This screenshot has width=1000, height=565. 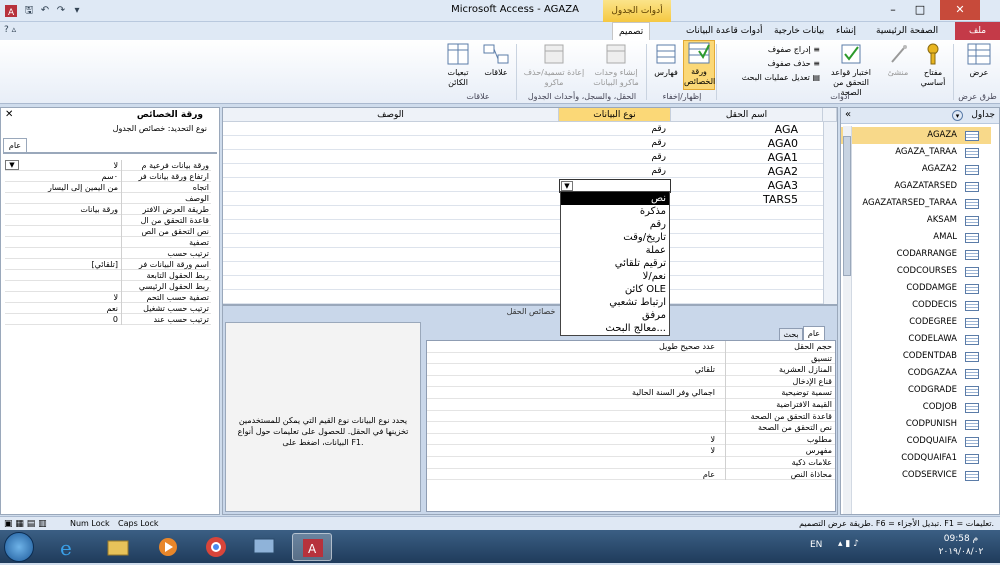 I want to click on object-dependencies-button: تبعيات الكائن, so click(x=458, y=65).